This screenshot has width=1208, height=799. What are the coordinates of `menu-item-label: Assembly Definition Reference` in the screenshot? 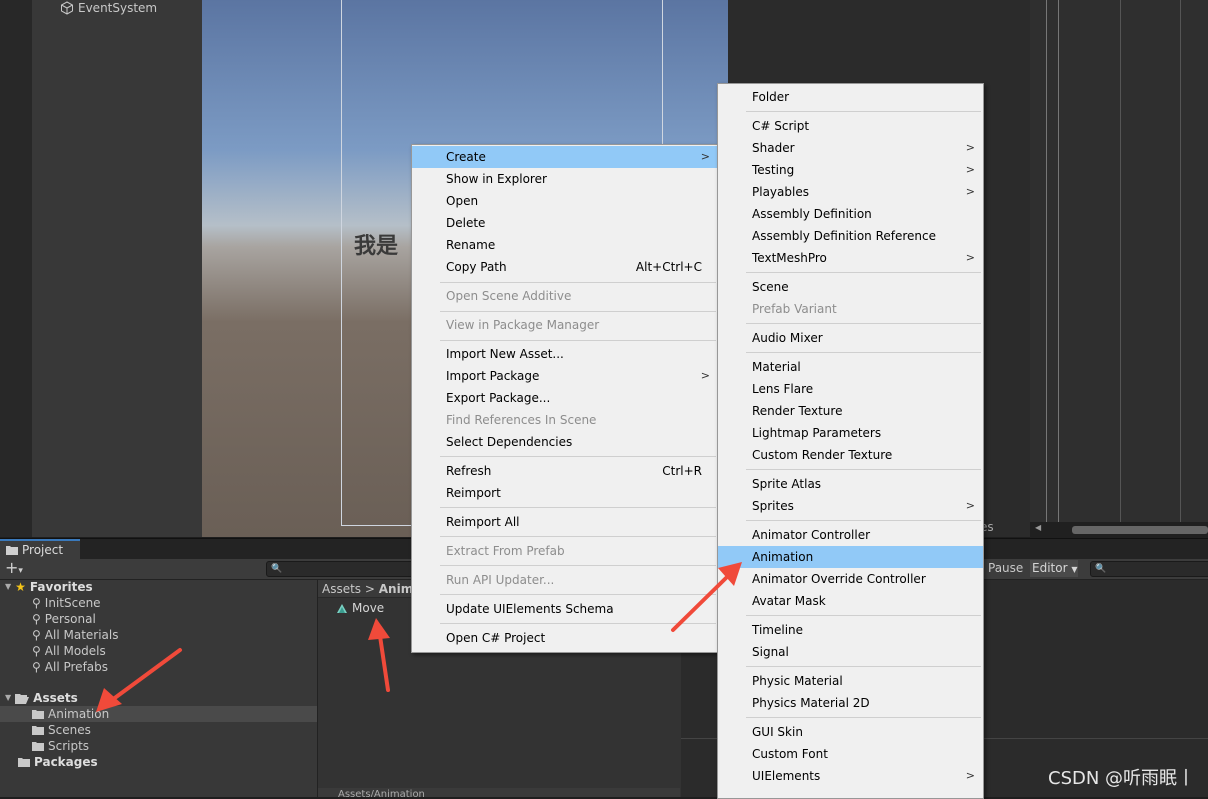 It's located at (844, 236).